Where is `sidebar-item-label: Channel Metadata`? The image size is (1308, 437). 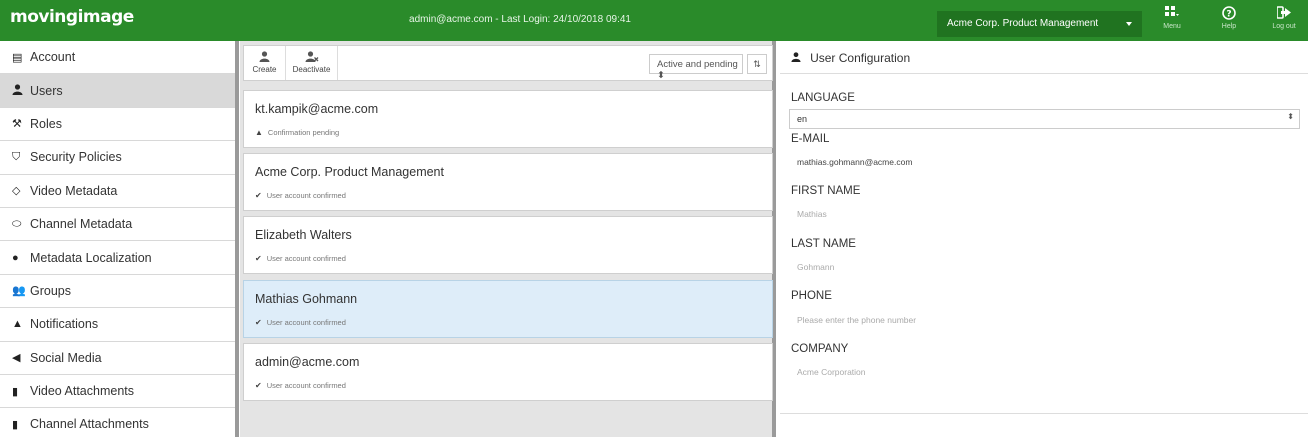
sidebar-item-label: Channel Metadata is located at coordinates (81, 224).